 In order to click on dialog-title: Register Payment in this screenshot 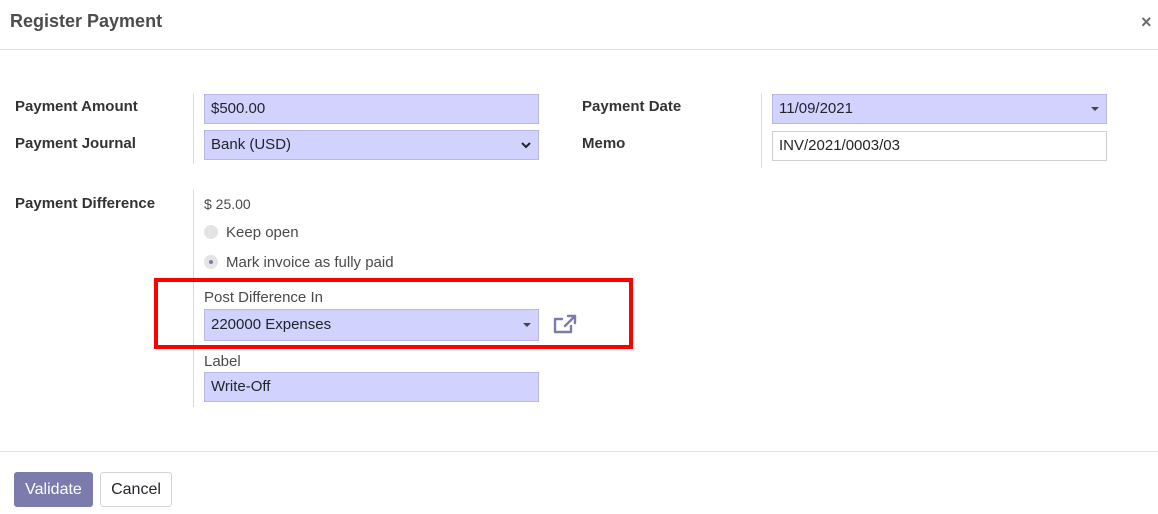, I will do `click(86, 21)`.